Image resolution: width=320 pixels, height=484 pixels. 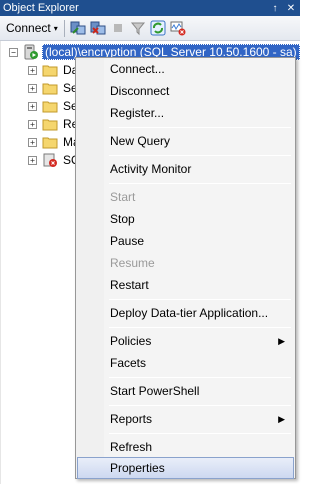 What do you see at coordinates (151, 169) in the screenshot?
I see `menu-item-label: Activity Monitor` at bounding box center [151, 169].